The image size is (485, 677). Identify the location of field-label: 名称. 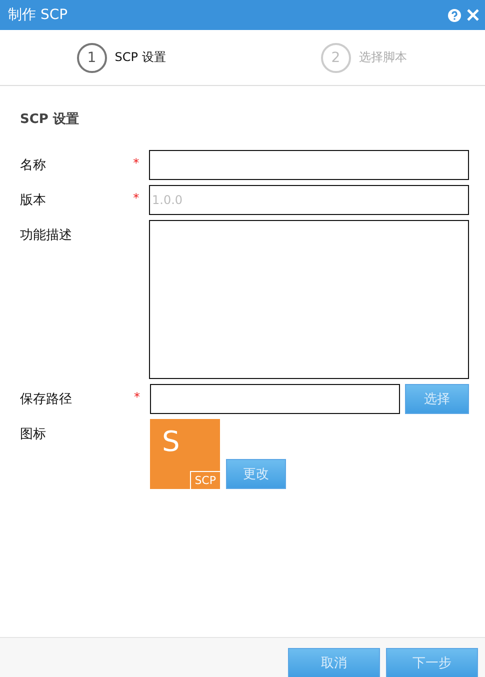
(33, 165).